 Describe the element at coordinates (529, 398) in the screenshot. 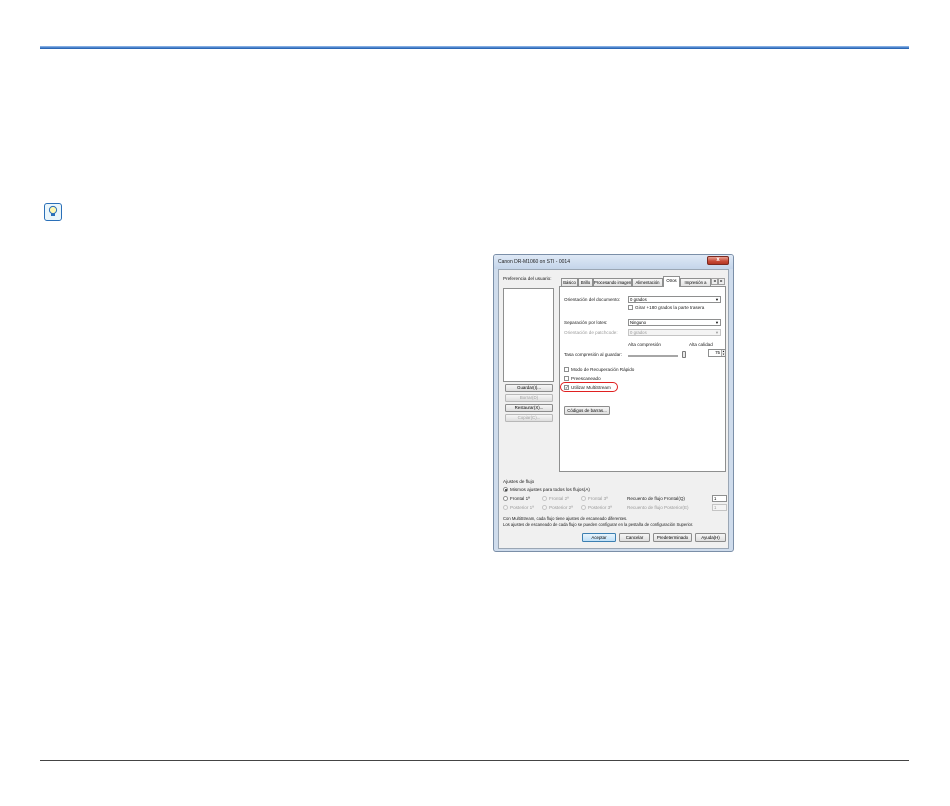

I see `delete-preference-button: Borrar(D)` at that location.